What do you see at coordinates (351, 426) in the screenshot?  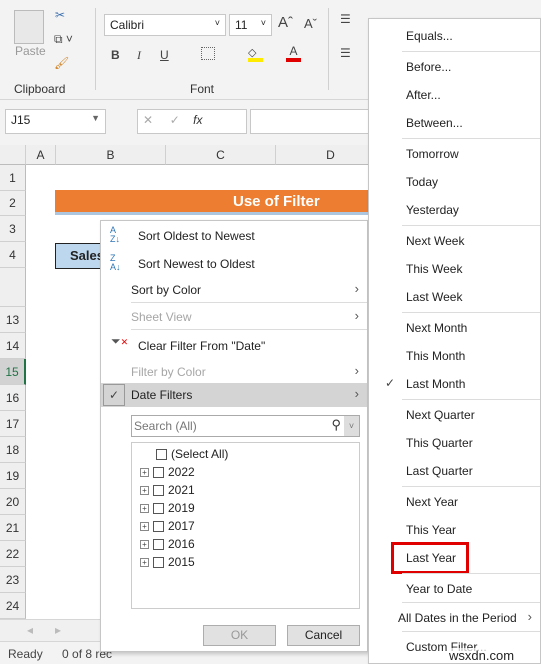 I see `chevron-down-icon: ˅` at bounding box center [351, 426].